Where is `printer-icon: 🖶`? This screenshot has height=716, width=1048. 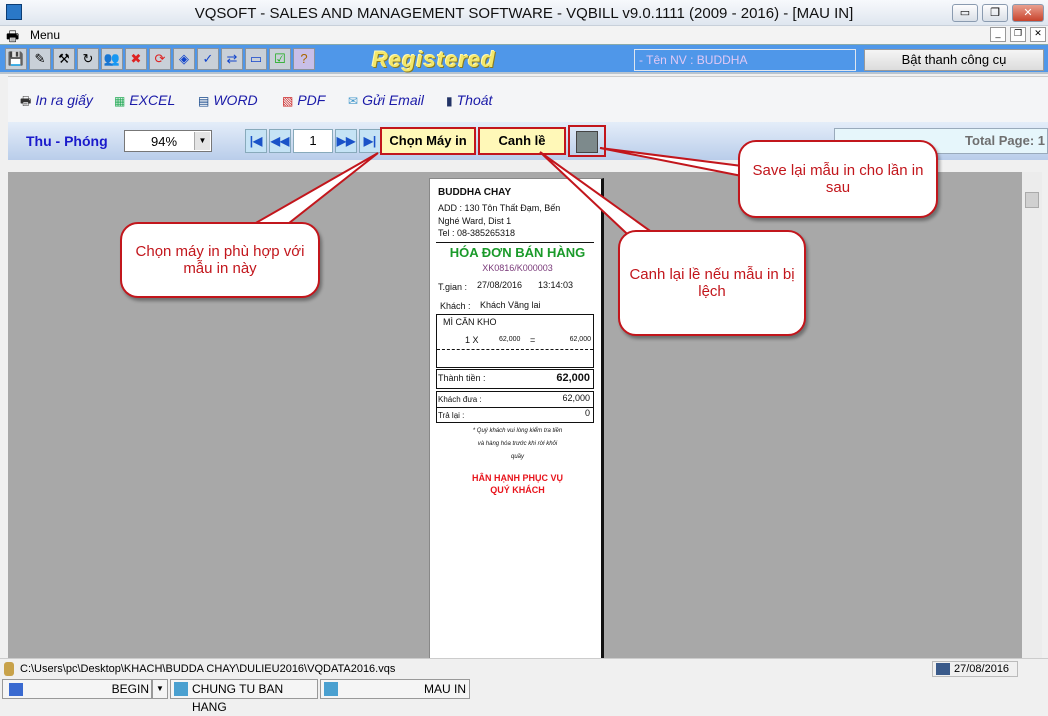
printer-icon: 🖶 is located at coordinates (26, 101).